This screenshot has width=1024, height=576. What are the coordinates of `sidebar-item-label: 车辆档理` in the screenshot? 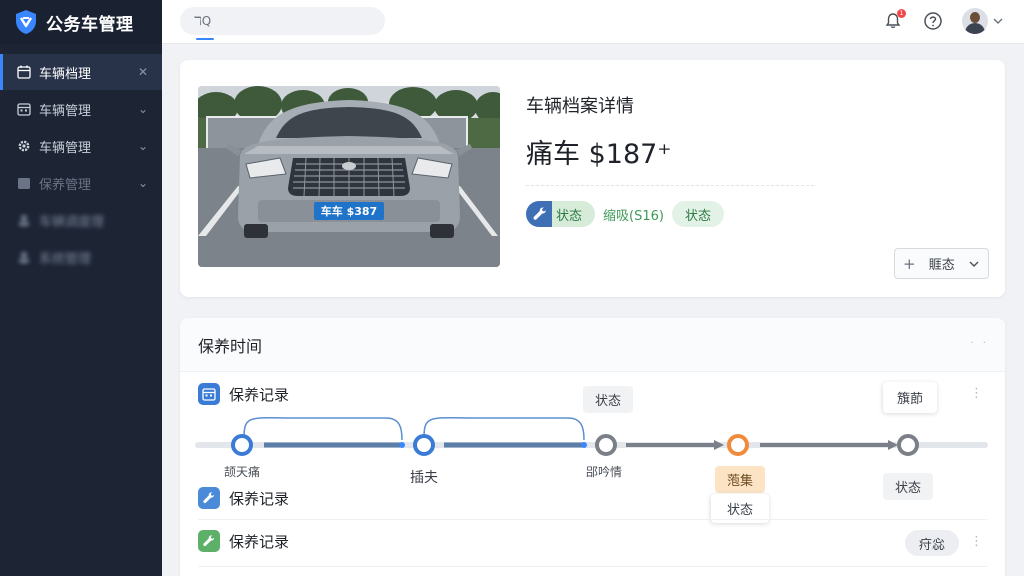 It's located at (65, 74).